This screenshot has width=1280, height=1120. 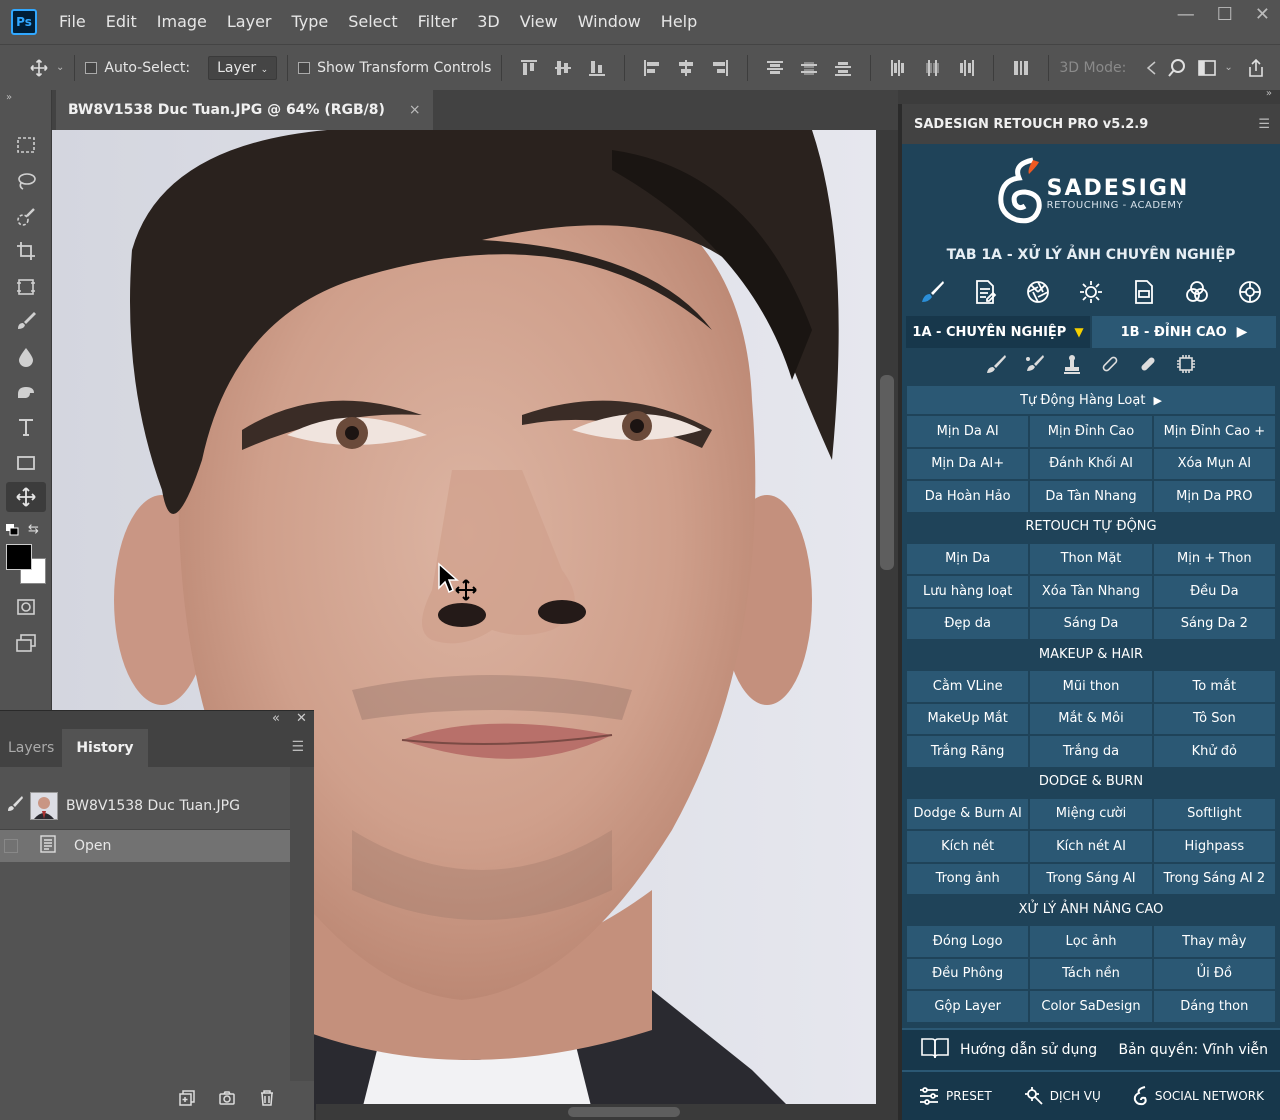 What do you see at coordinates (652, 68) in the screenshot?
I see `align-left-icon` at bounding box center [652, 68].